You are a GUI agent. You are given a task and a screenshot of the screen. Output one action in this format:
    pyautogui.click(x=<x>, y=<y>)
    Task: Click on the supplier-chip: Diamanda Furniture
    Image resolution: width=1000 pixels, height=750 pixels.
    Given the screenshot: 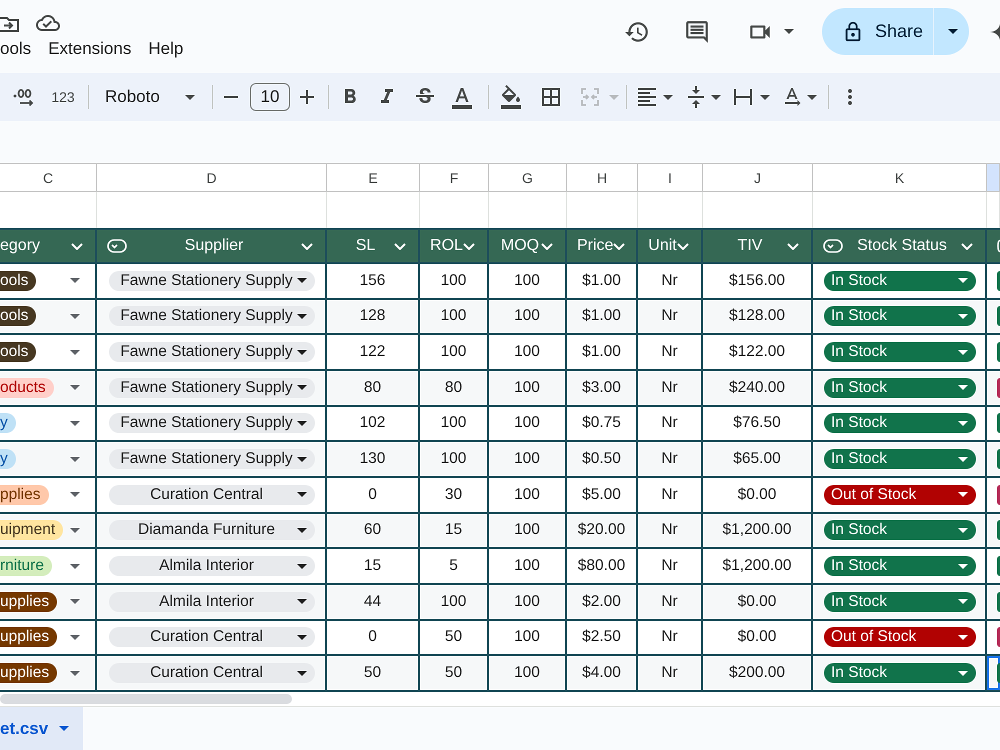 What is the action you would take?
    pyautogui.click(x=212, y=530)
    